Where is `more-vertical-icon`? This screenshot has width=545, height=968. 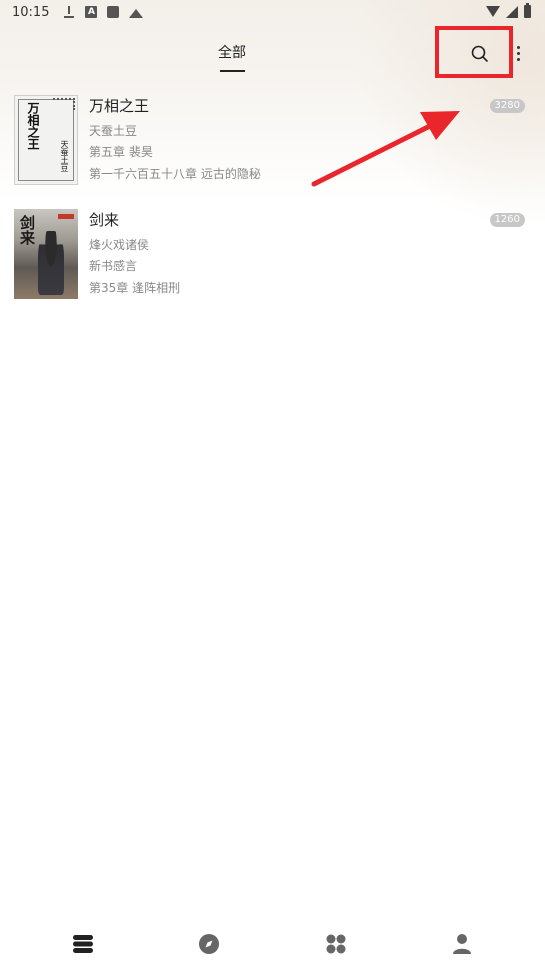
more-vertical-icon is located at coordinates (518, 53).